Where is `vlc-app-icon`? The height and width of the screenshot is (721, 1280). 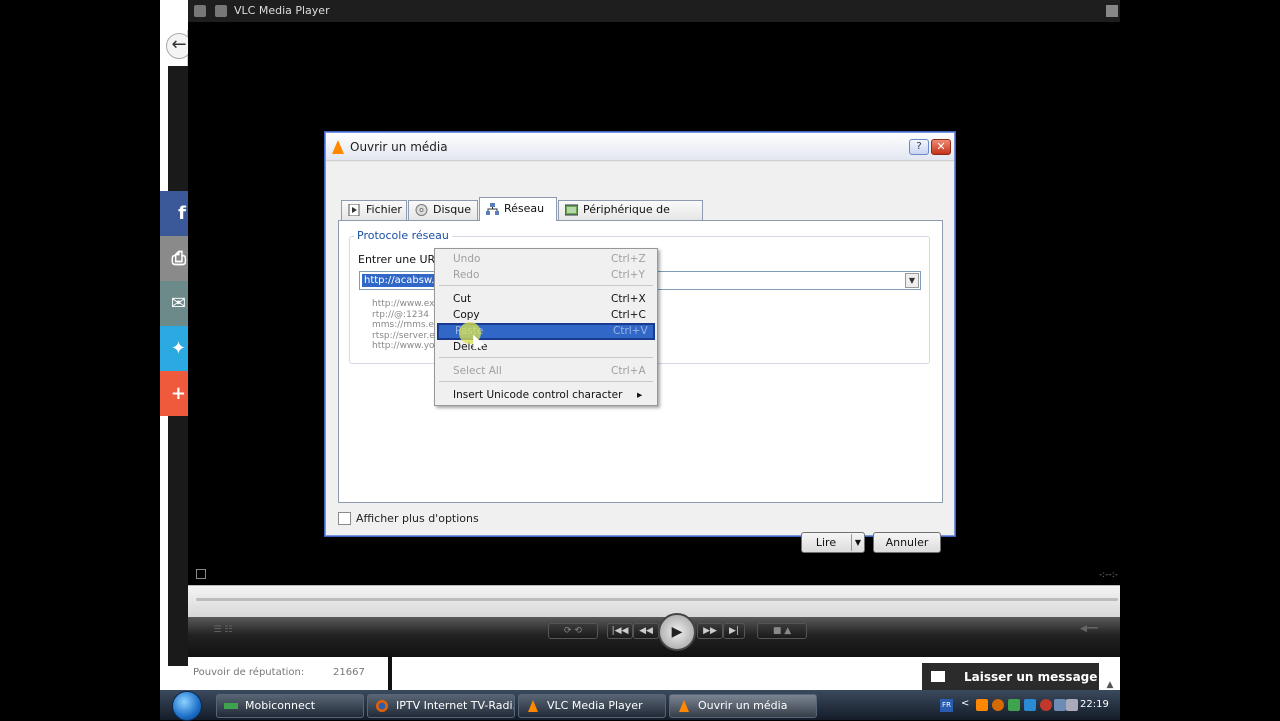
vlc-app-icon is located at coordinates (221, 11).